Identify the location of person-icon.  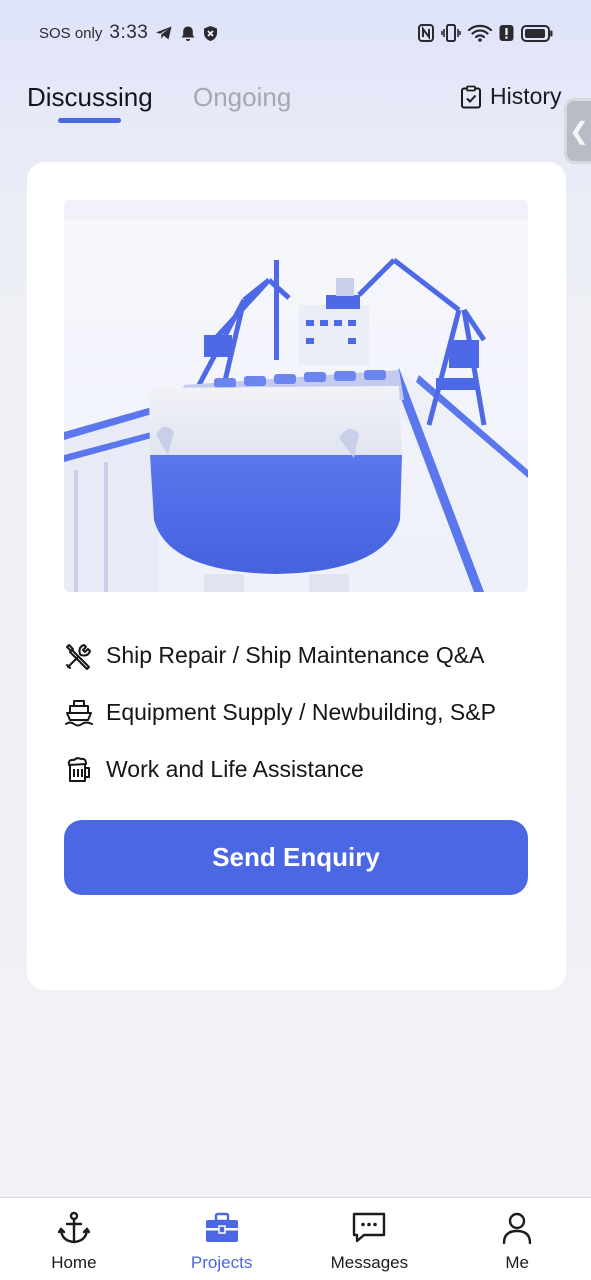
(517, 1228).